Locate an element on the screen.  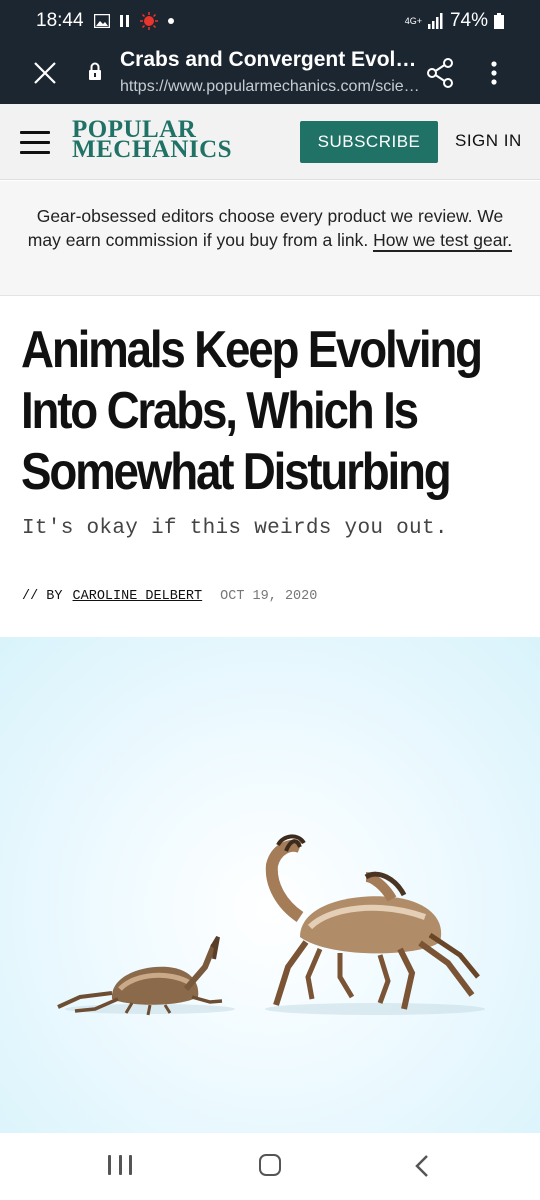
clock: 18:44 is located at coordinates (60, 20).